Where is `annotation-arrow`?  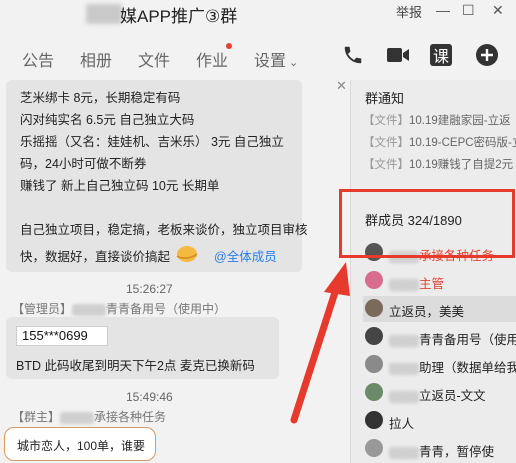 annotation-arrow is located at coordinates (320, 343).